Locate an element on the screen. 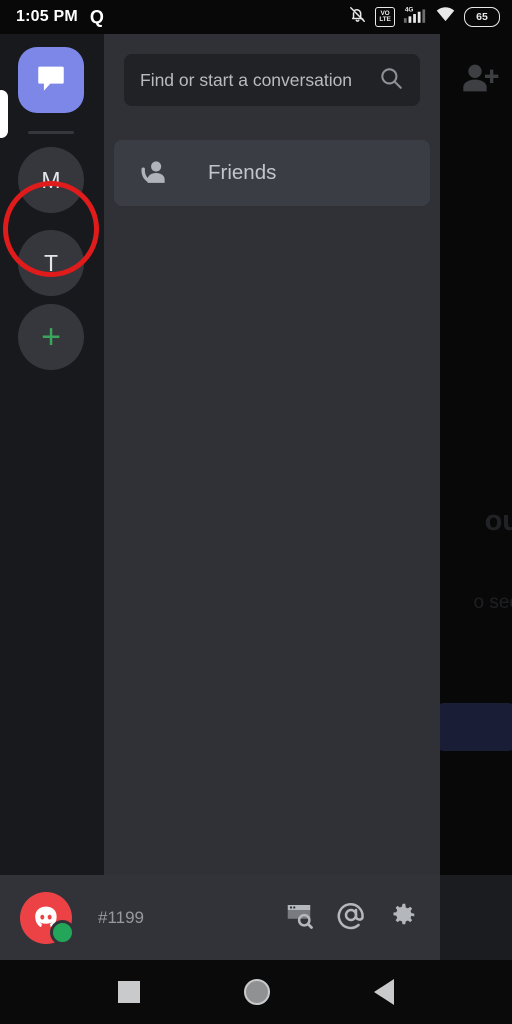  direct-messages-button is located at coordinates (51, 80).